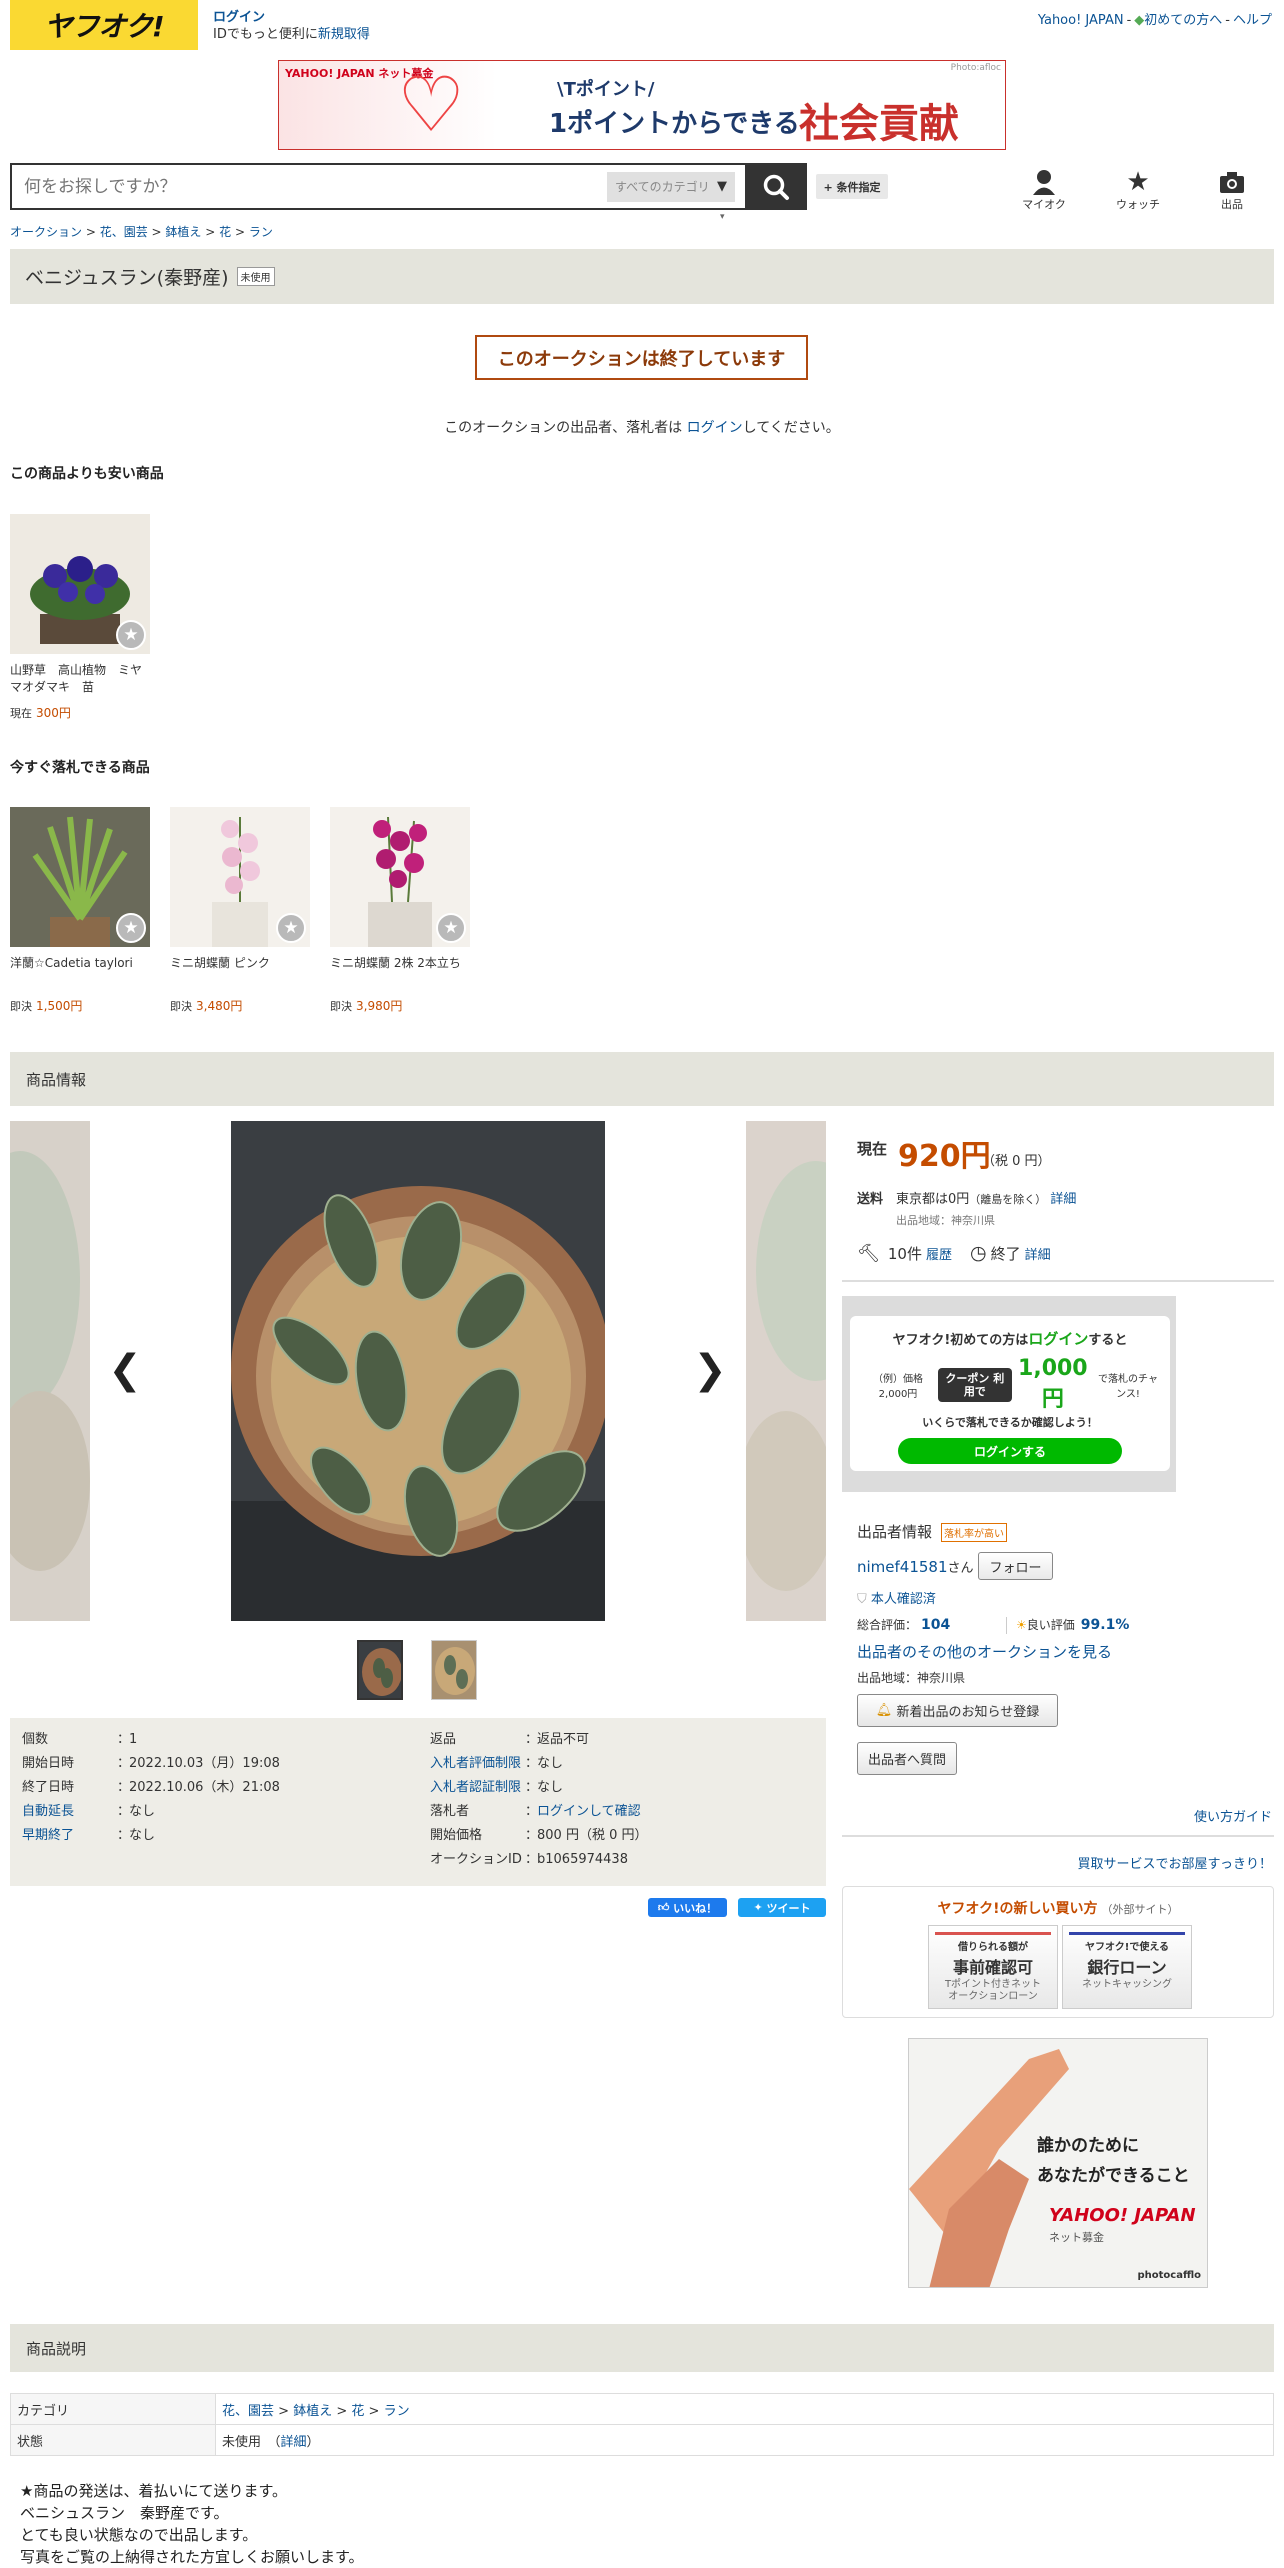  What do you see at coordinates (400, 963) in the screenshot?
I see `product-name: ミニ胡蝶蘭 2株 2本立ち` at bounding box center [400, 963].